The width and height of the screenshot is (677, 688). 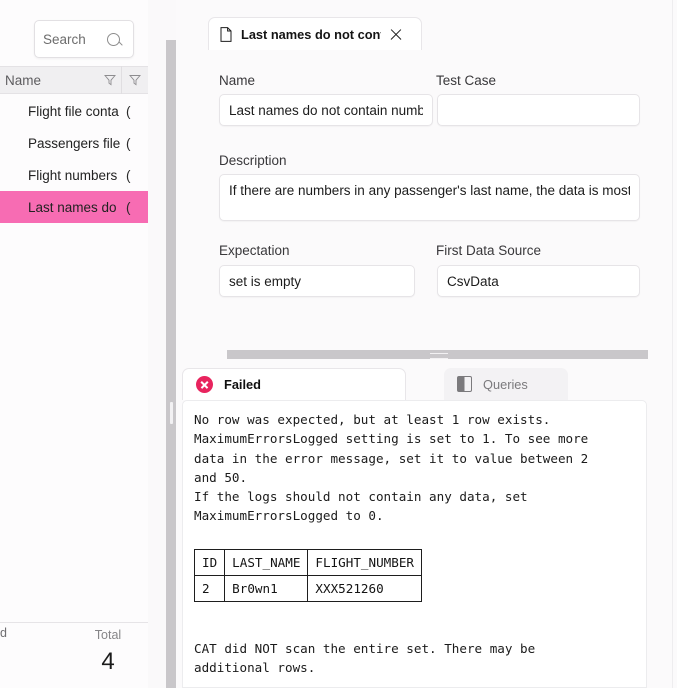 What do you see at coordinates (311, 34) in the screenshot?
I see `tab-title: Last names do not contain num` at bounding box center [311, 34].